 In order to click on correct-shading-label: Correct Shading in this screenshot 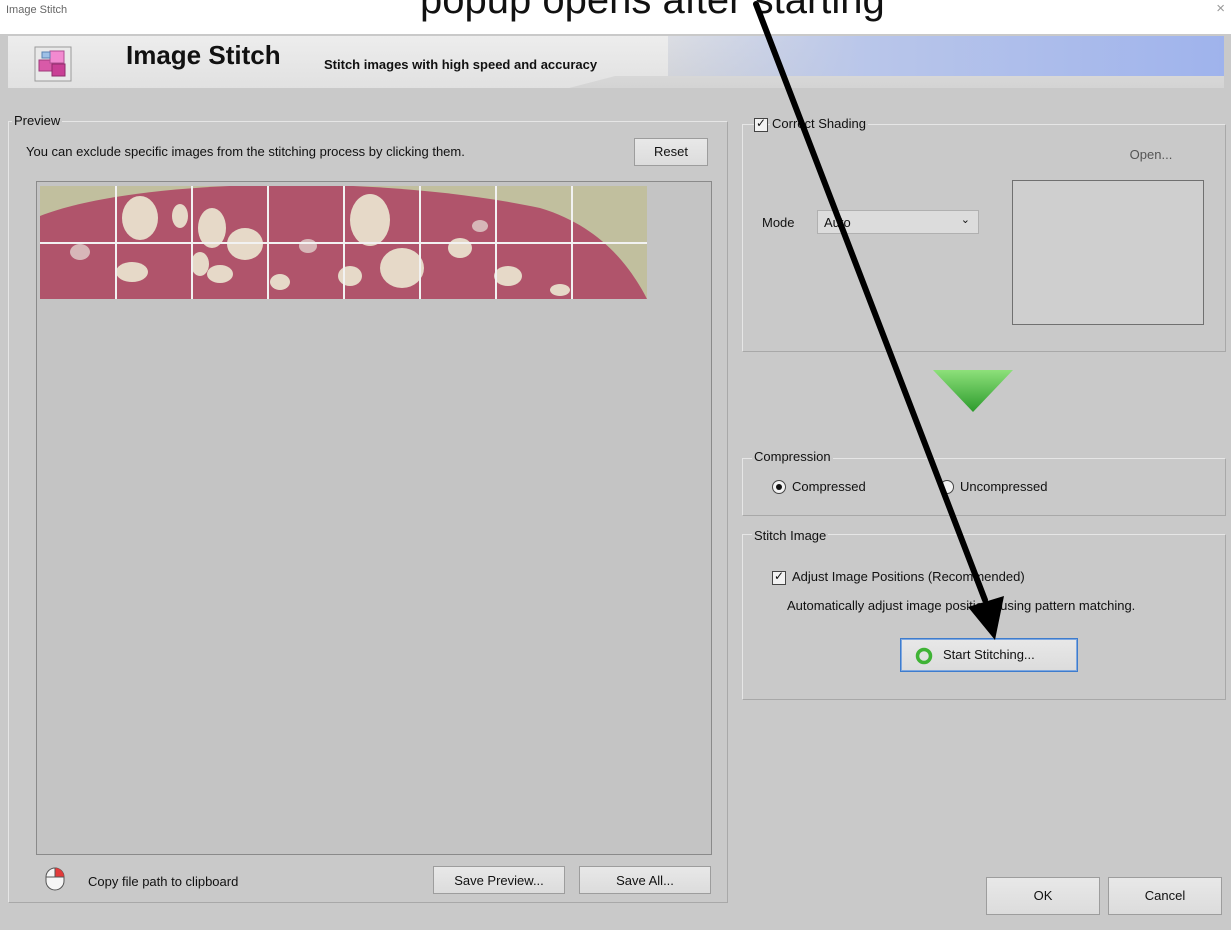, I will do `click(819, 123)`.